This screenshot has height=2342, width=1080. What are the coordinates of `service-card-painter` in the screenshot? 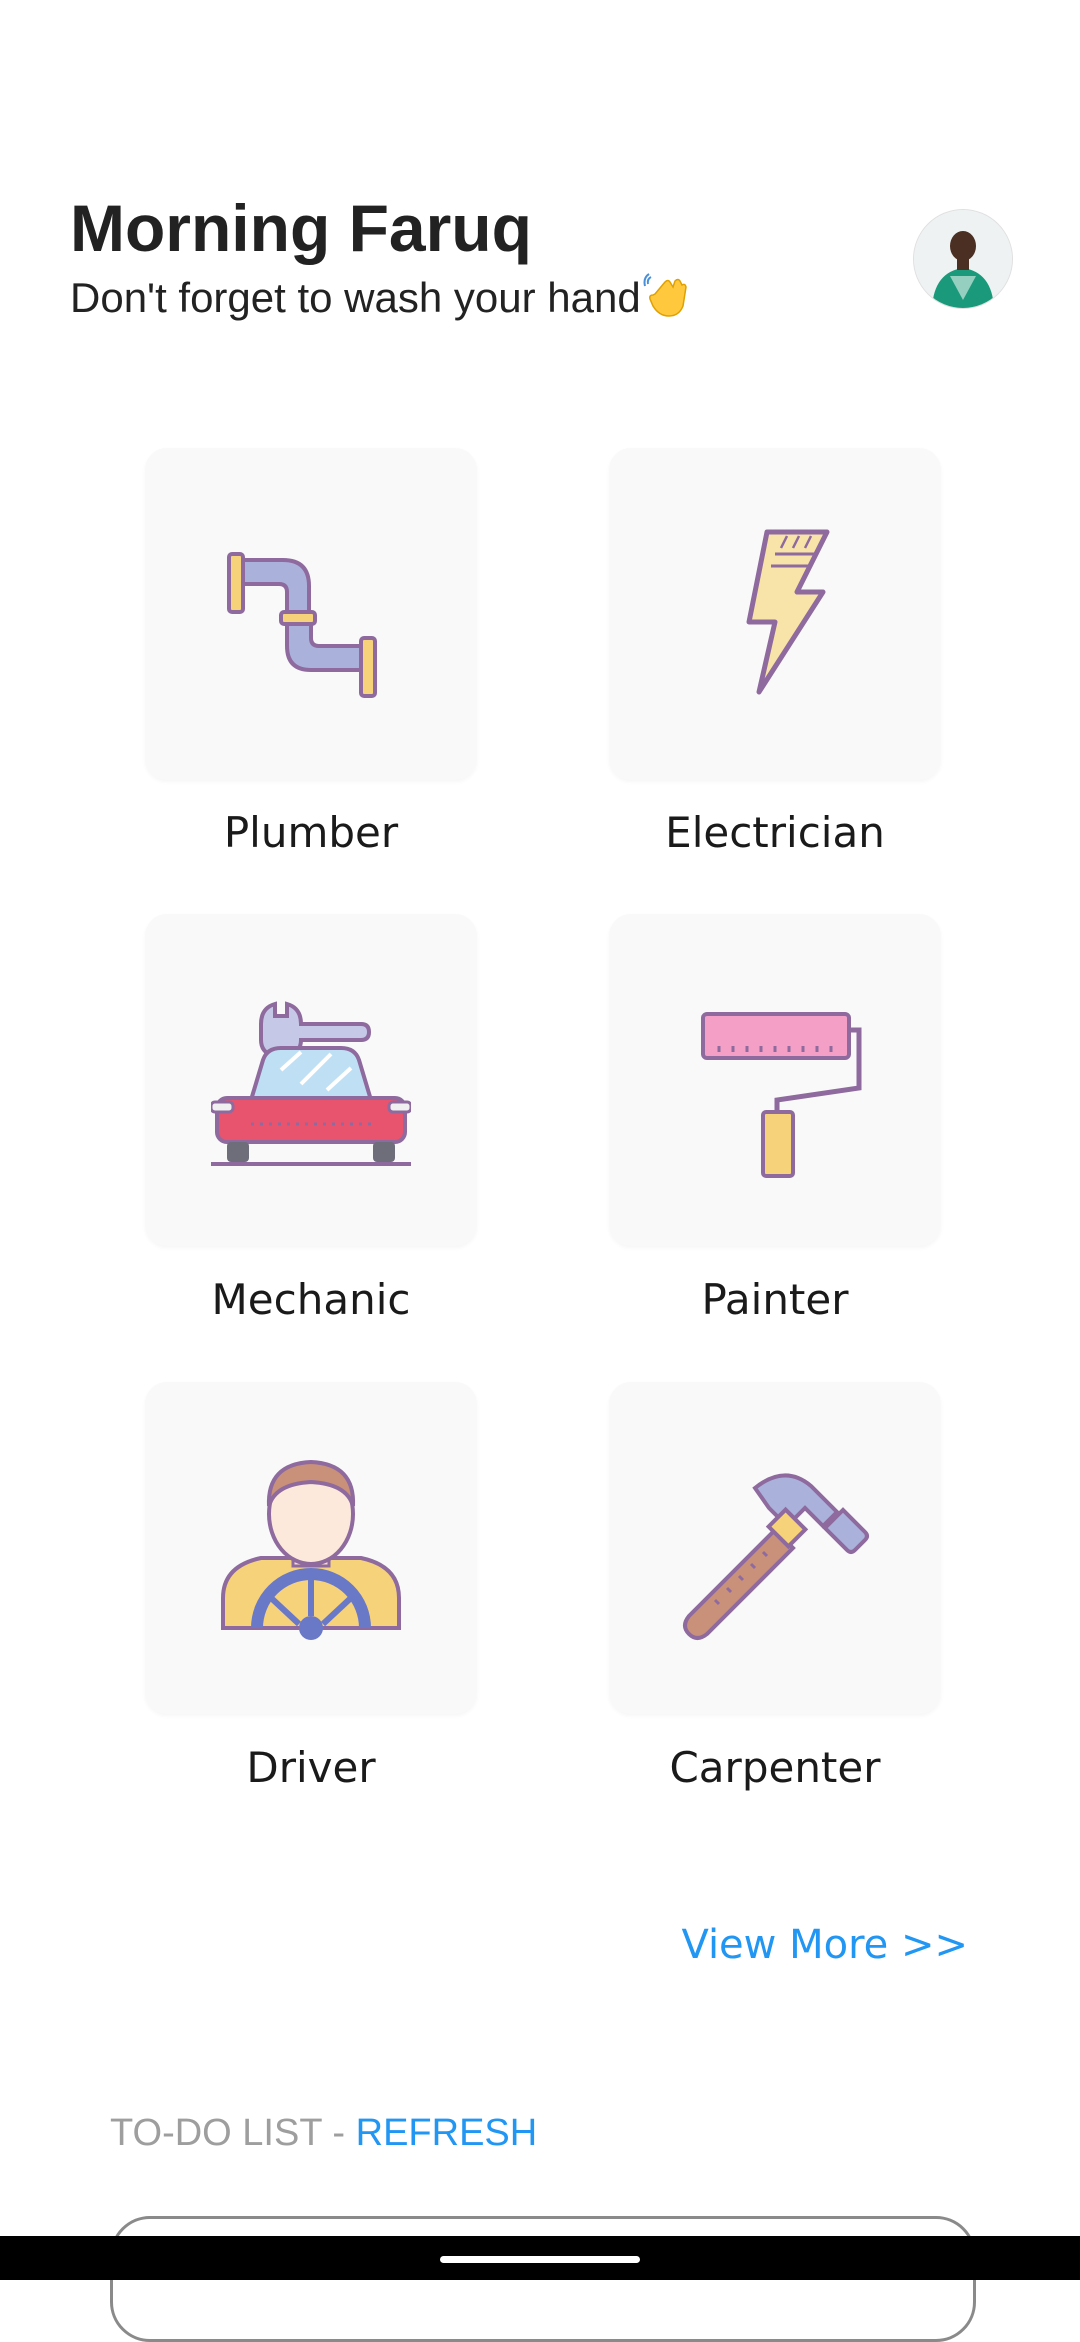 It's located at (775, 1080).